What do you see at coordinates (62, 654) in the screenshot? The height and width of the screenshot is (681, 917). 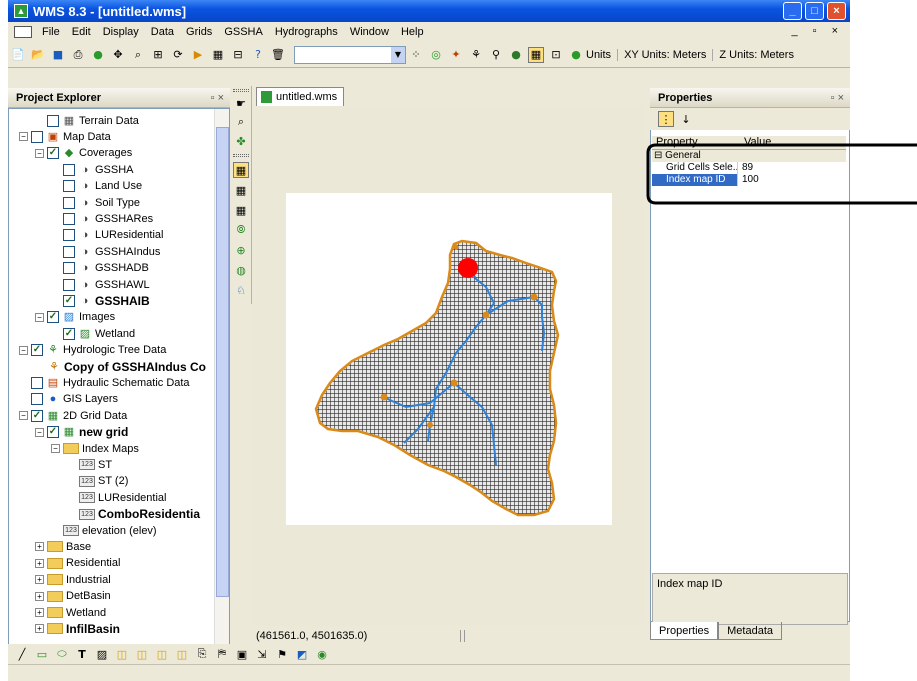 I see `ellipse-tool-icon: ⬭` at bounding box center [62, 654].